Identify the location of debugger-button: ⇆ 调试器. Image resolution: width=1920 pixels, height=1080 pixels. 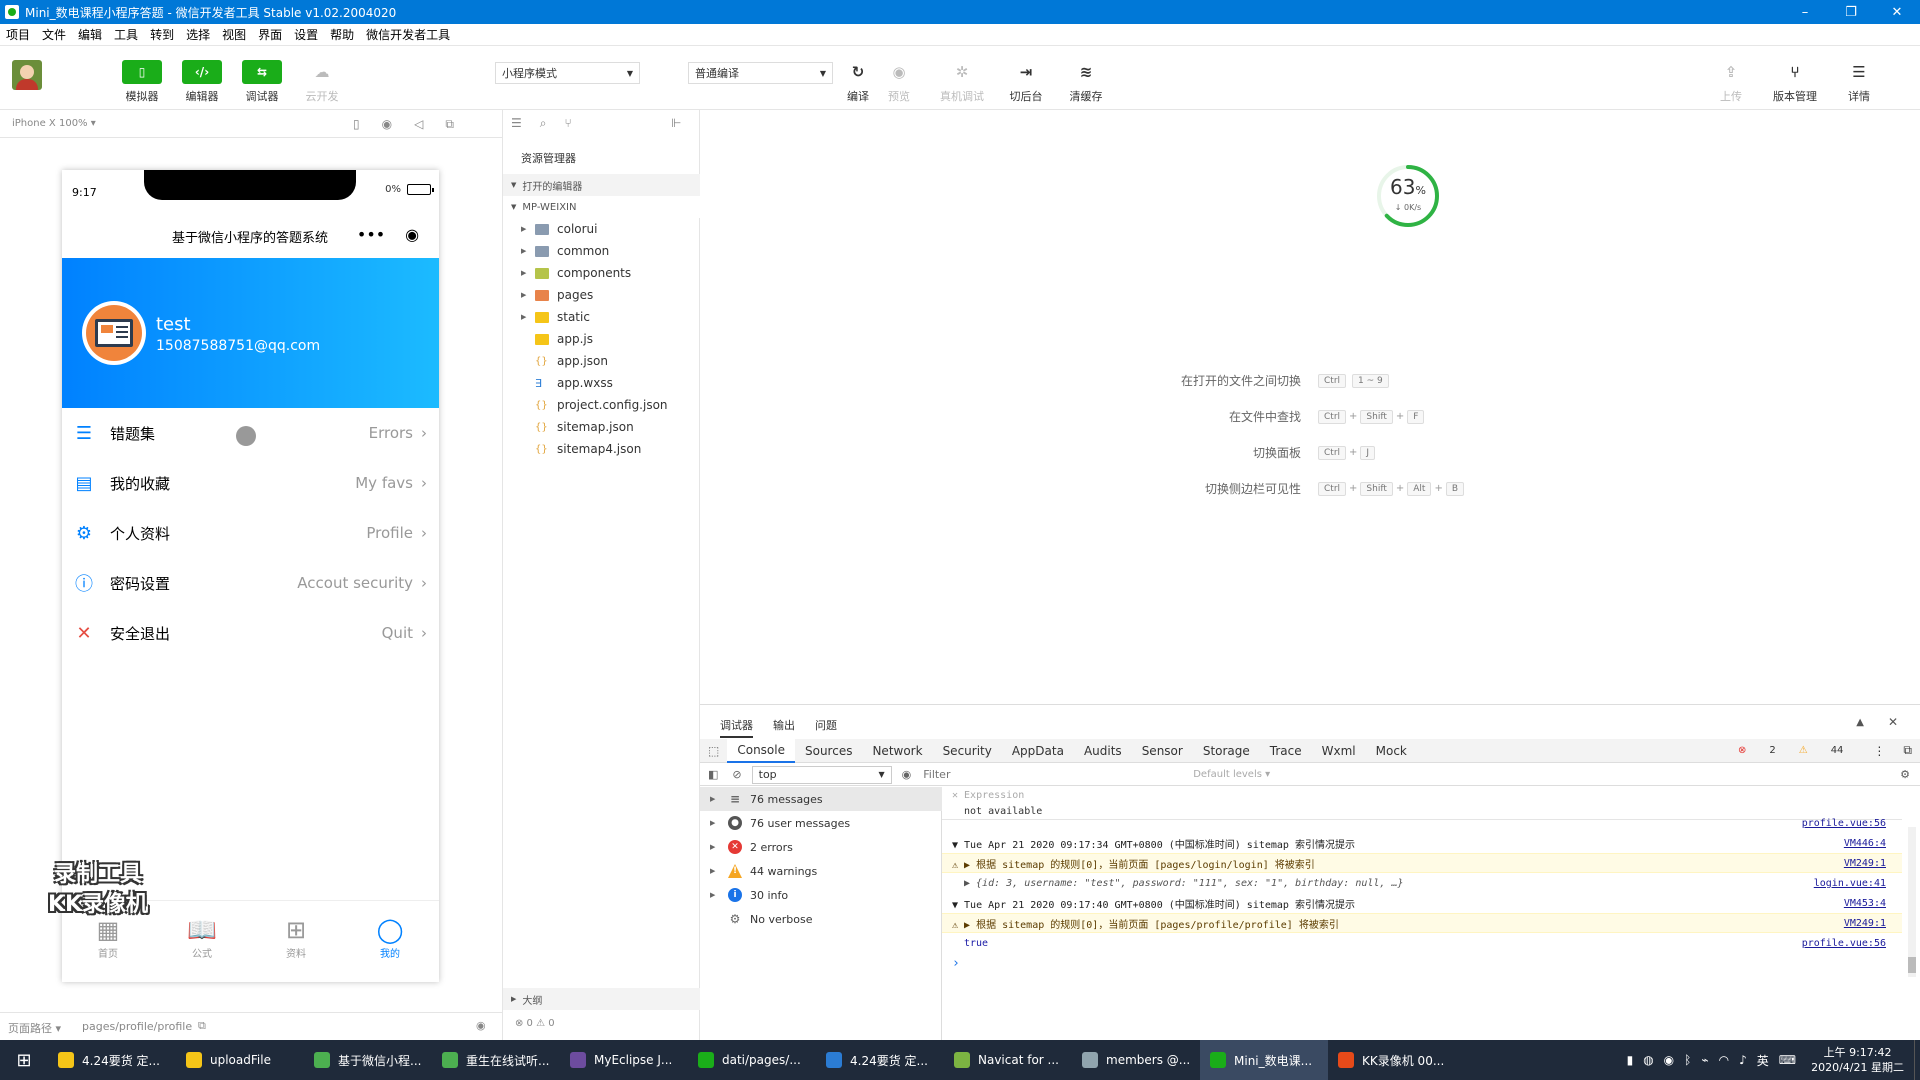
(262, 82).